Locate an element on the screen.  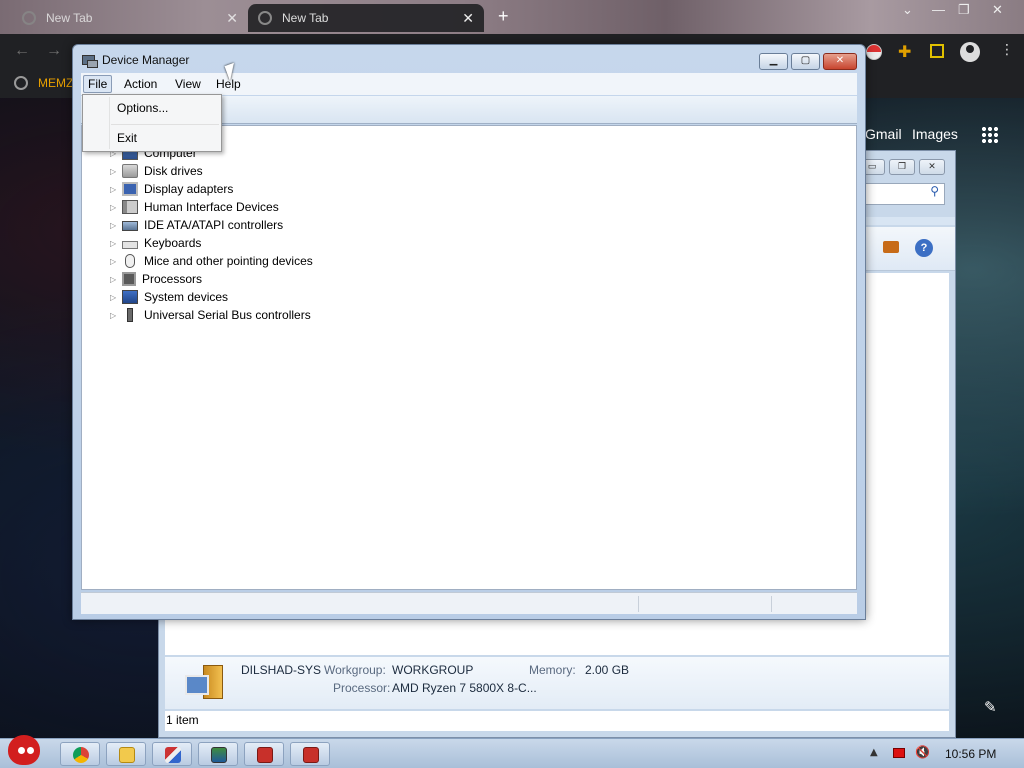
tree-item-processors: ▷ Processors is located at coordinates (156, 279).